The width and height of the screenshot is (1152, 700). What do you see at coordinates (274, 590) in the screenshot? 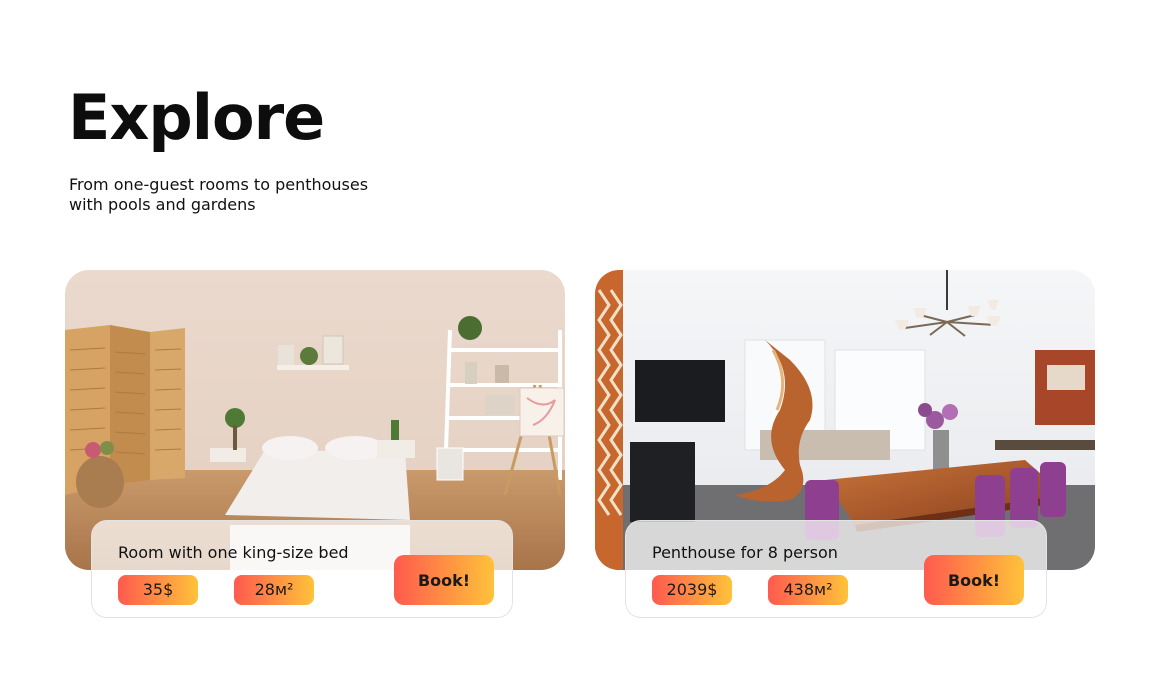
I see `area-badge: 28м²` at bounding box center [274, 590].